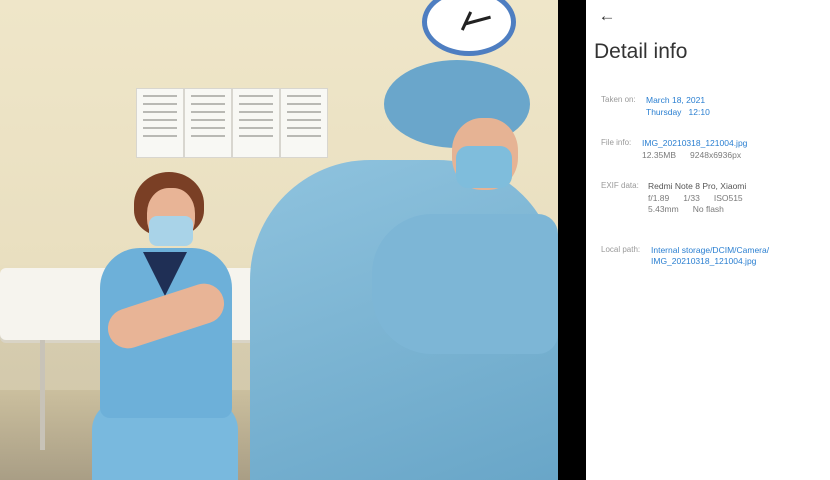 The image size is (830, 480). Describe the element at coordinates (728, 198) in the screenshot. I see `exif-iso: ISO515` at that location.